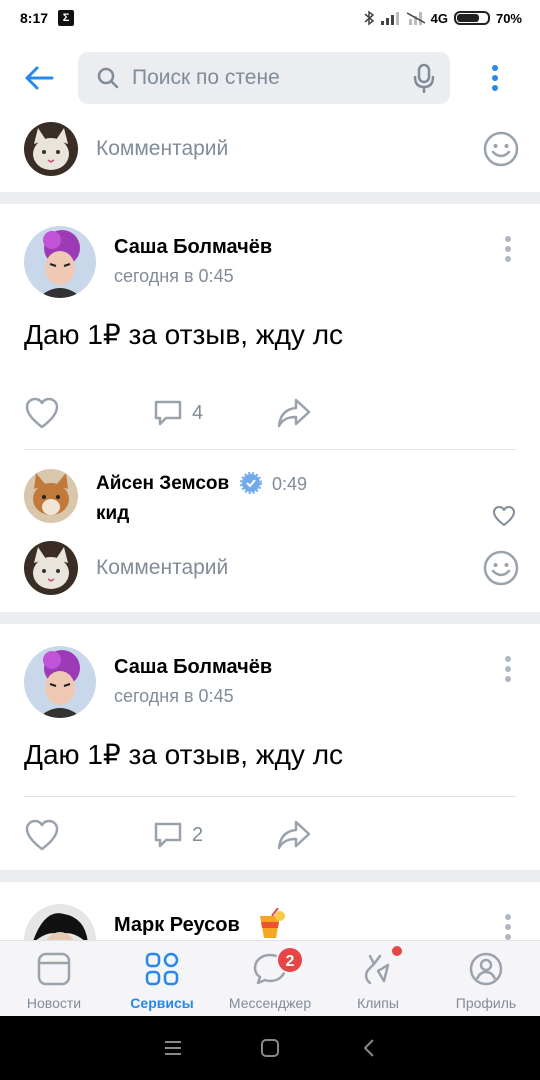 Image resolution: width=540 pixels, height=1080 pixels. I want to click on search-input: Поиск по стене, so click(264, 78).